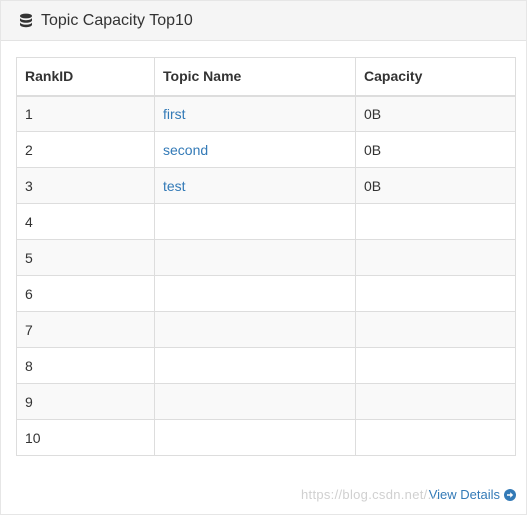 The width and height of the screenshot is (527, 515). I want to click on panel-title: Topic Capacity Top10, so click(117, 20).